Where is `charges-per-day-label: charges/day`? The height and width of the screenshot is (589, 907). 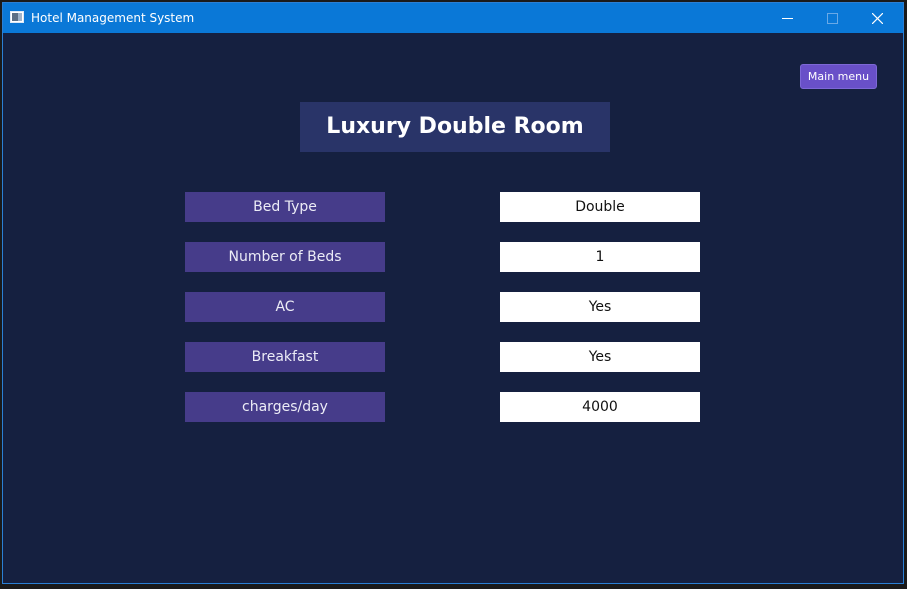 charges-per-day-label: charges/day is located at coordinates (285, 407).